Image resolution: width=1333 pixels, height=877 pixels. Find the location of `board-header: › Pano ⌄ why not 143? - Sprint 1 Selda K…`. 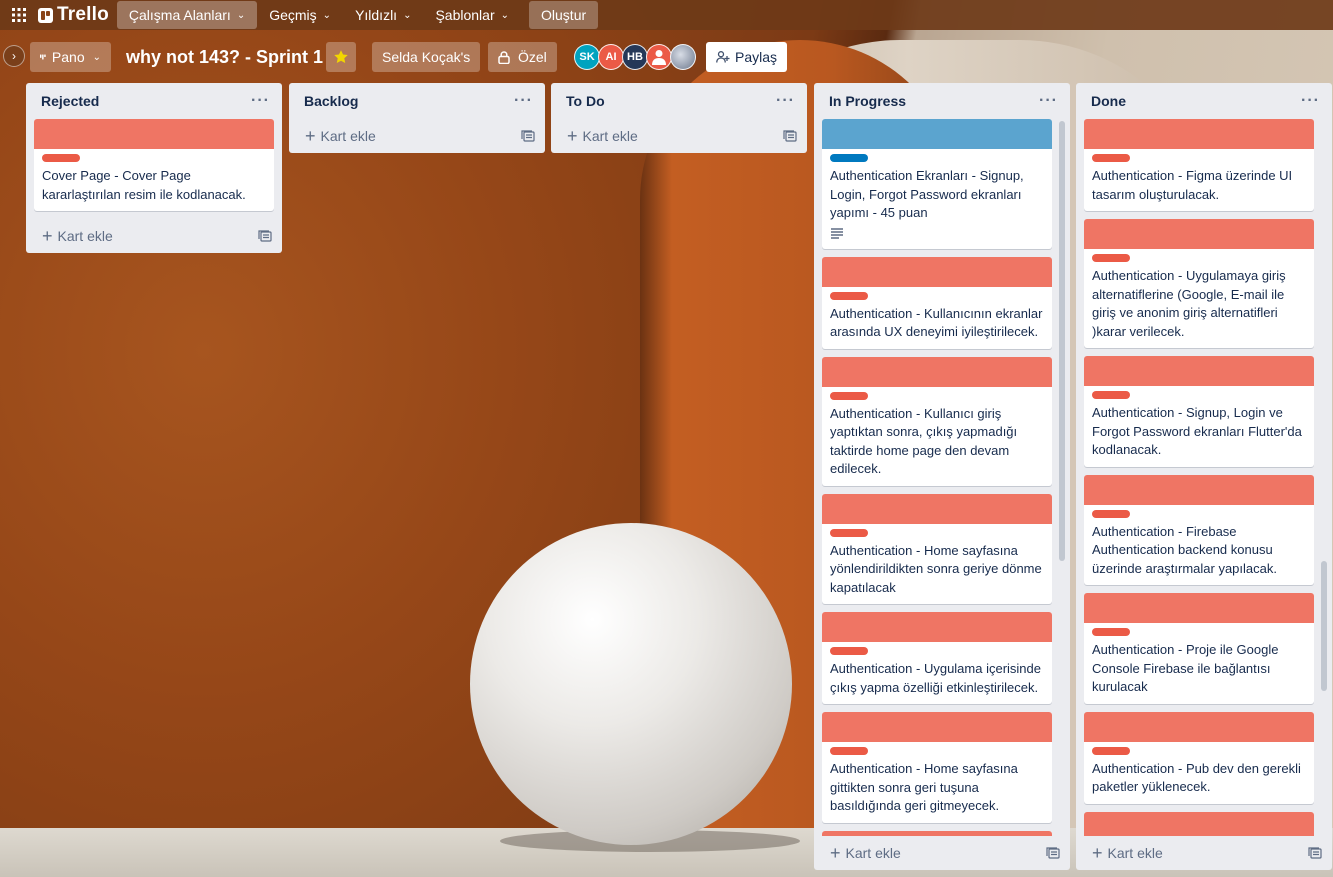

board-header: › Pano ⌄ why not 143? - Sprint 1 Selda K… is located at coordinates (666, 57).